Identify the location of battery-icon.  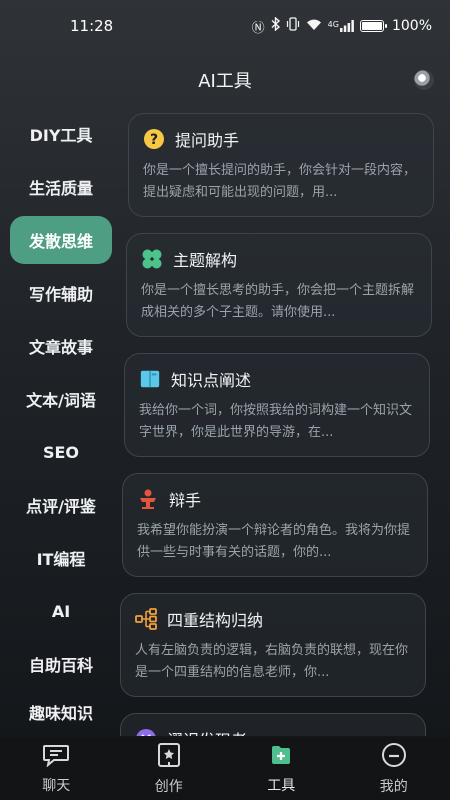
(373, 26).